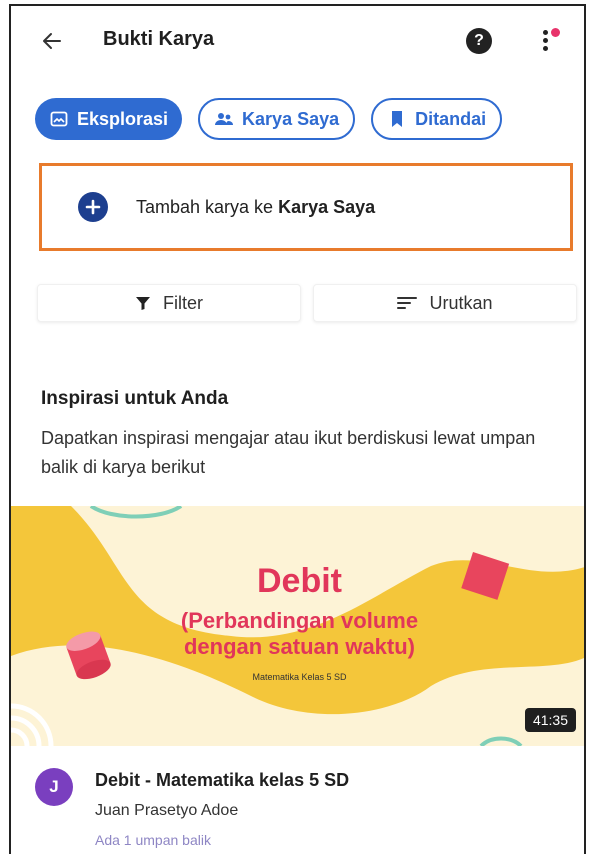 This screenshot has width=589, height=854. I want to click on avatar: J, so click(54, 787).